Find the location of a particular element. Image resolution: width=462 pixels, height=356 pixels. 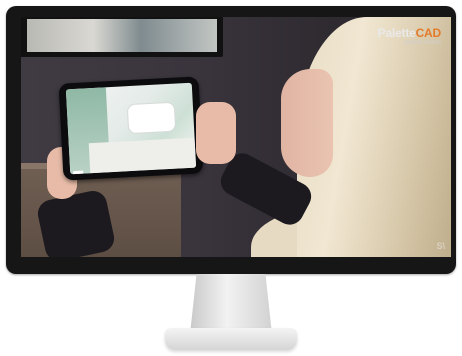

room-render-bathtub is located at coordinates (151, 118).